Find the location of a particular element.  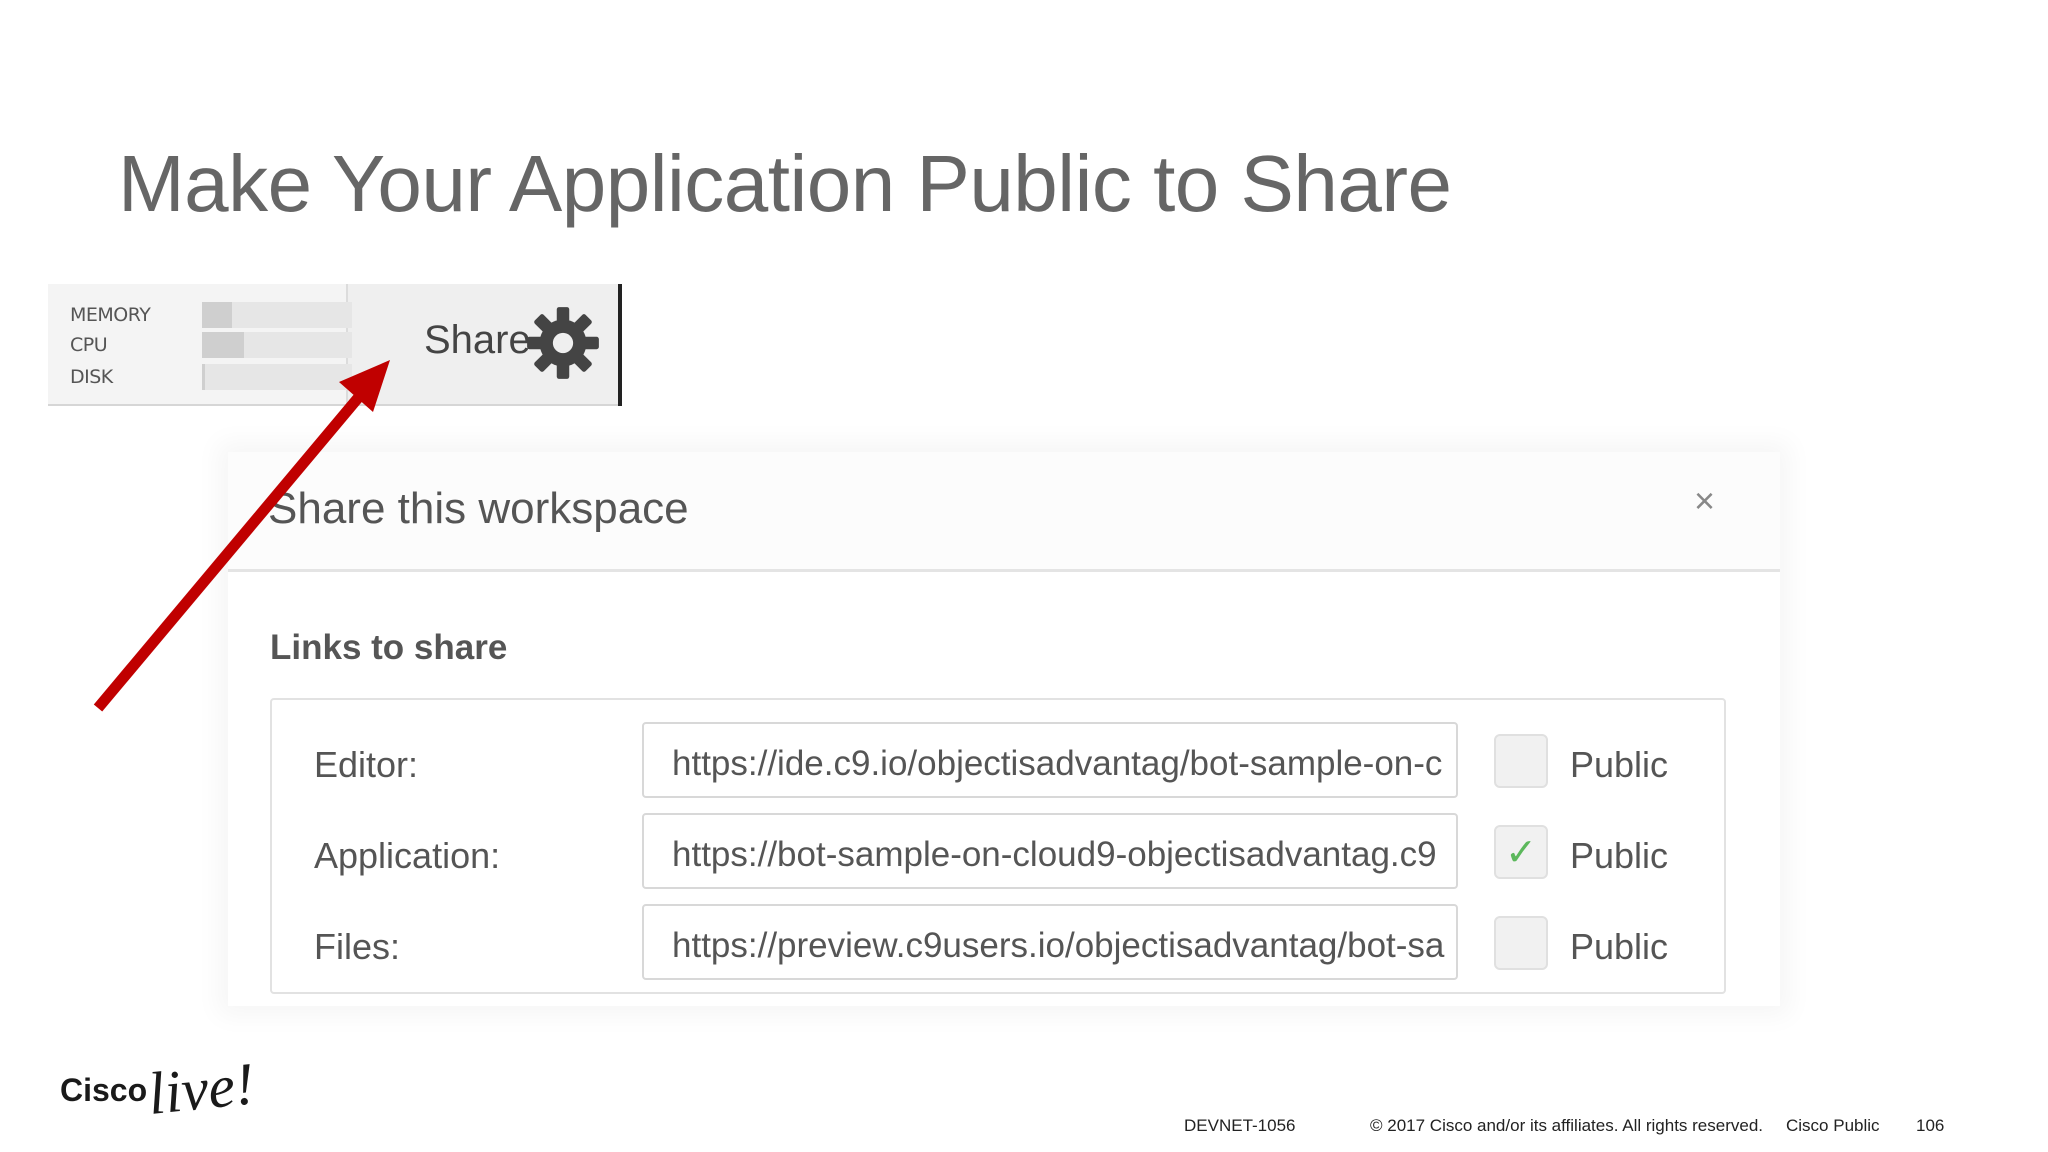

application-label: Application: is located at coordinates (407, 855).